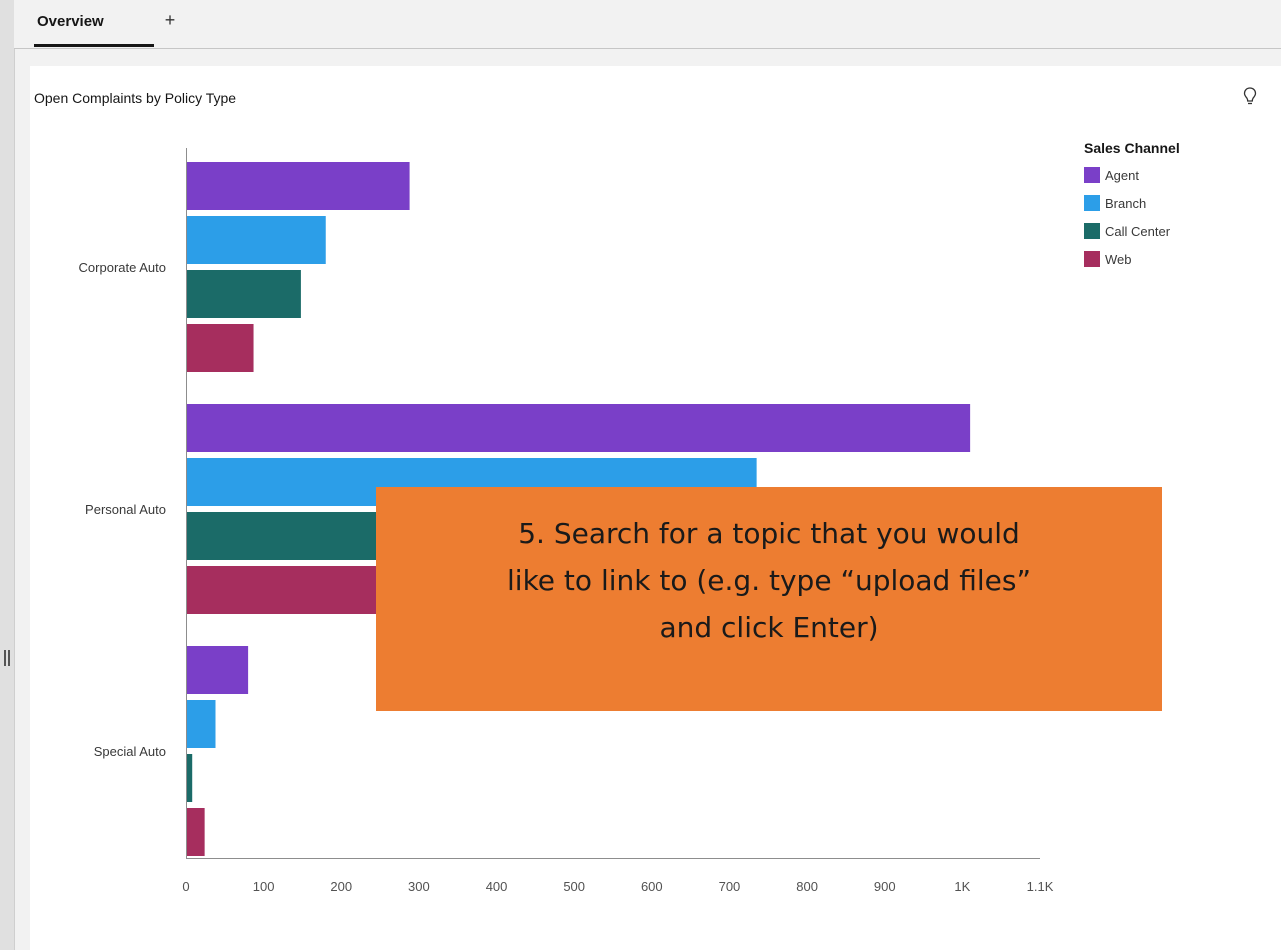 The image size is (1281, 950). I want to click on legend-label: Agent, so click(1122, 175).